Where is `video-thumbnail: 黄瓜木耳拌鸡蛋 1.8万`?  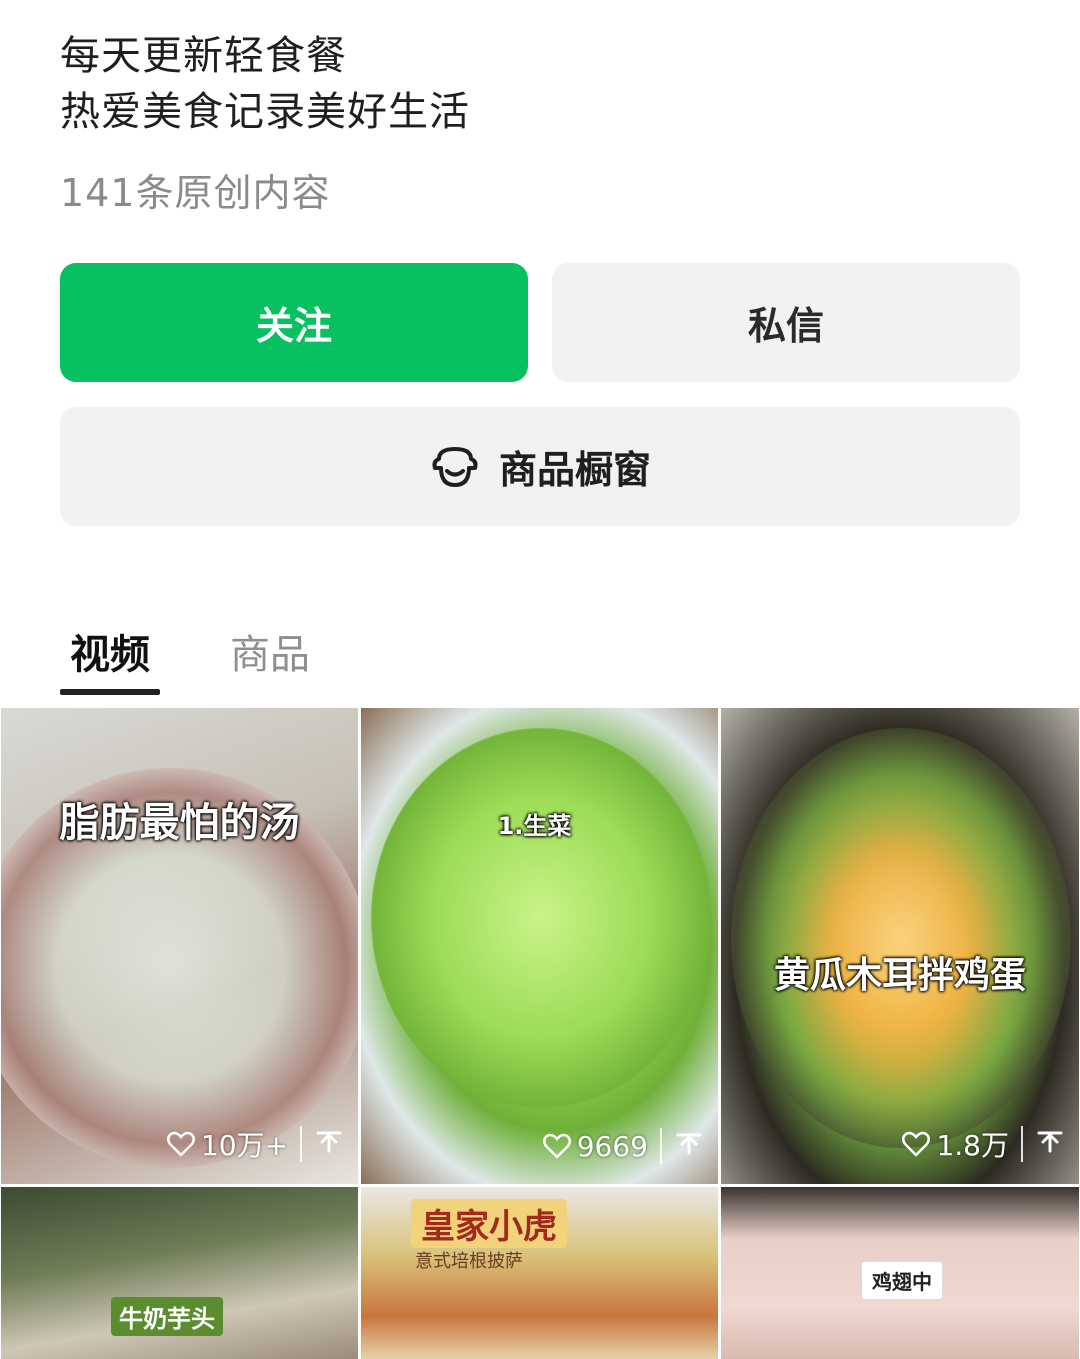 video-thumbnail: 黄瓜木耳拌鸡蛋 1.8万 is located at coordinates (900, 946).